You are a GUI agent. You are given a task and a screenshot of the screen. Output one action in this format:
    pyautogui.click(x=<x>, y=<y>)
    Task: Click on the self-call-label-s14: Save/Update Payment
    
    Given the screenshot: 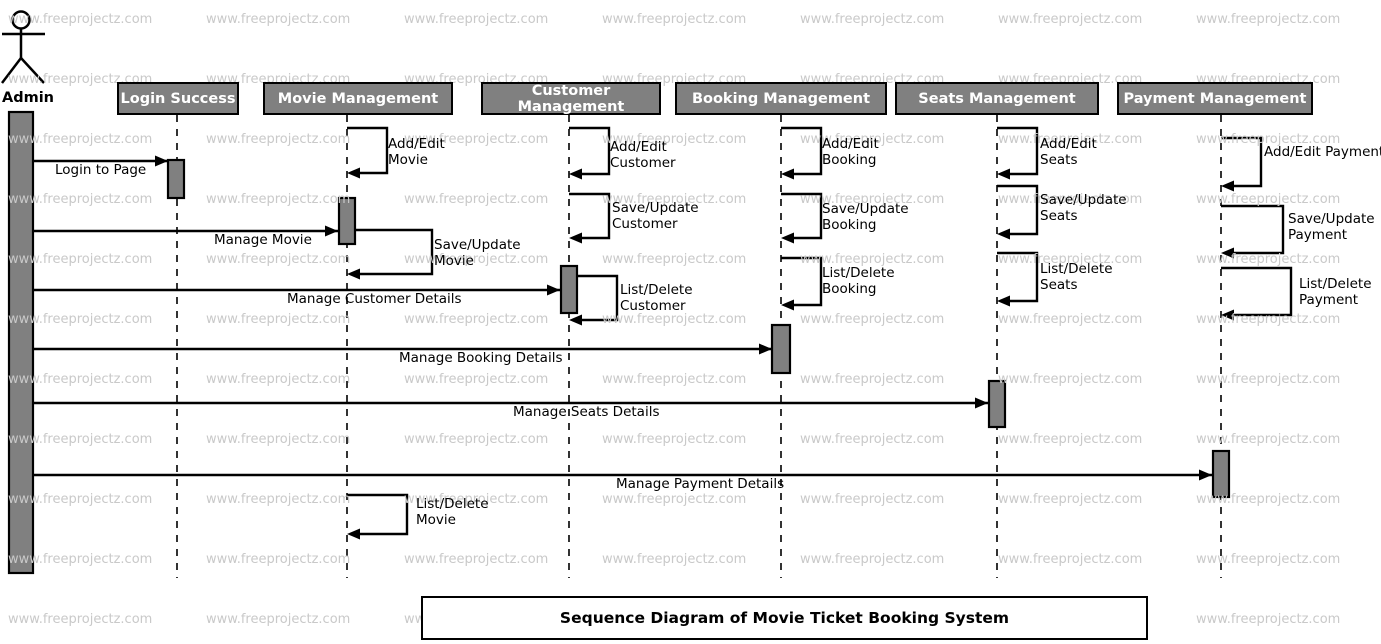 What is the action you would take?
    pyautogui.click(x=1331, y=227)
    